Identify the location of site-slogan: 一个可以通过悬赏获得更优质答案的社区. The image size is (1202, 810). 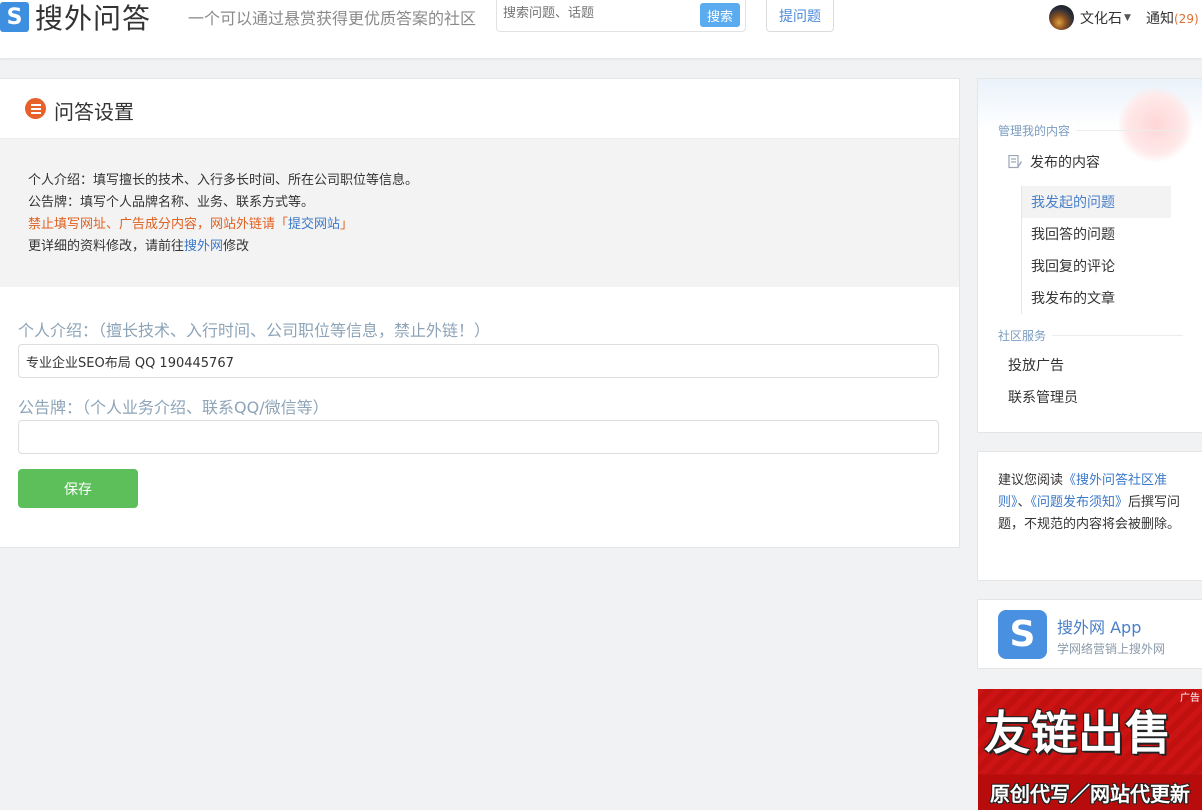
(332, 18).